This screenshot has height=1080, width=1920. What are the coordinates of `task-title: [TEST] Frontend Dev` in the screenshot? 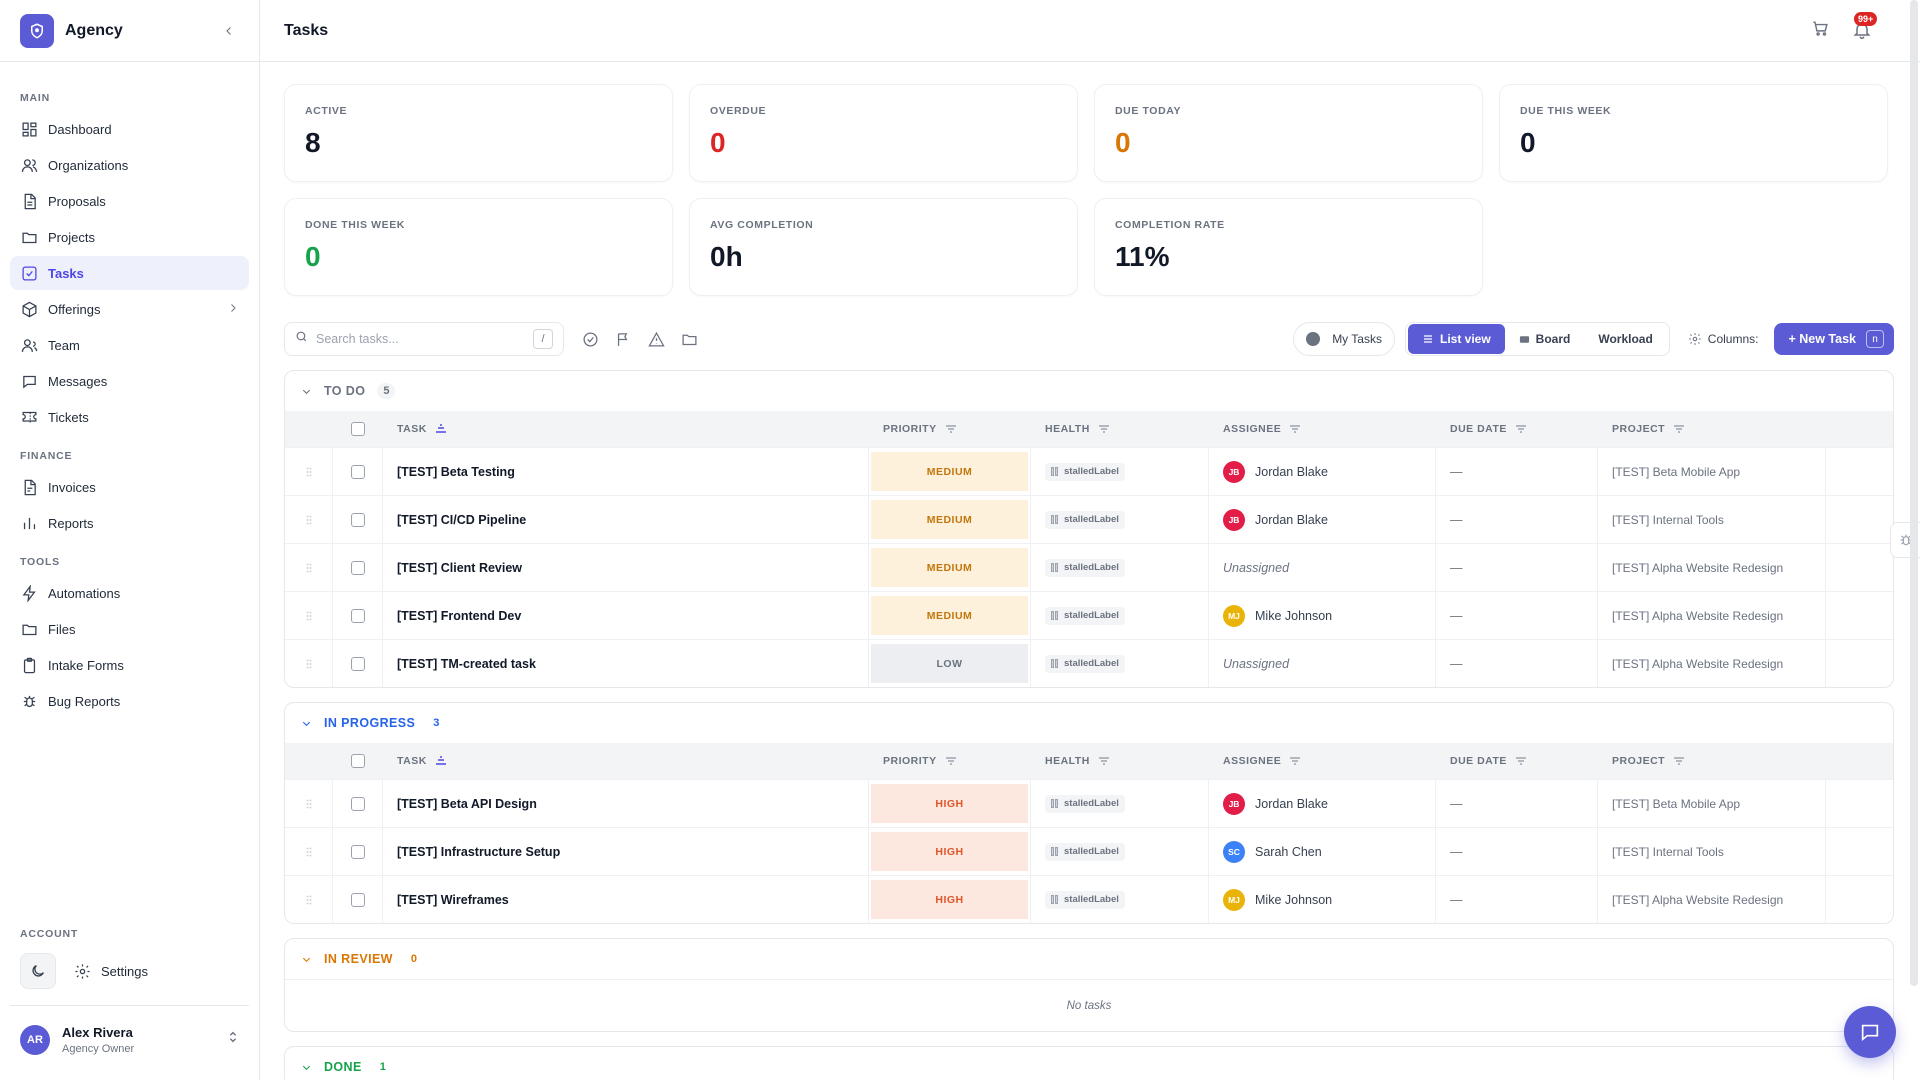 It's located at (626, 615).